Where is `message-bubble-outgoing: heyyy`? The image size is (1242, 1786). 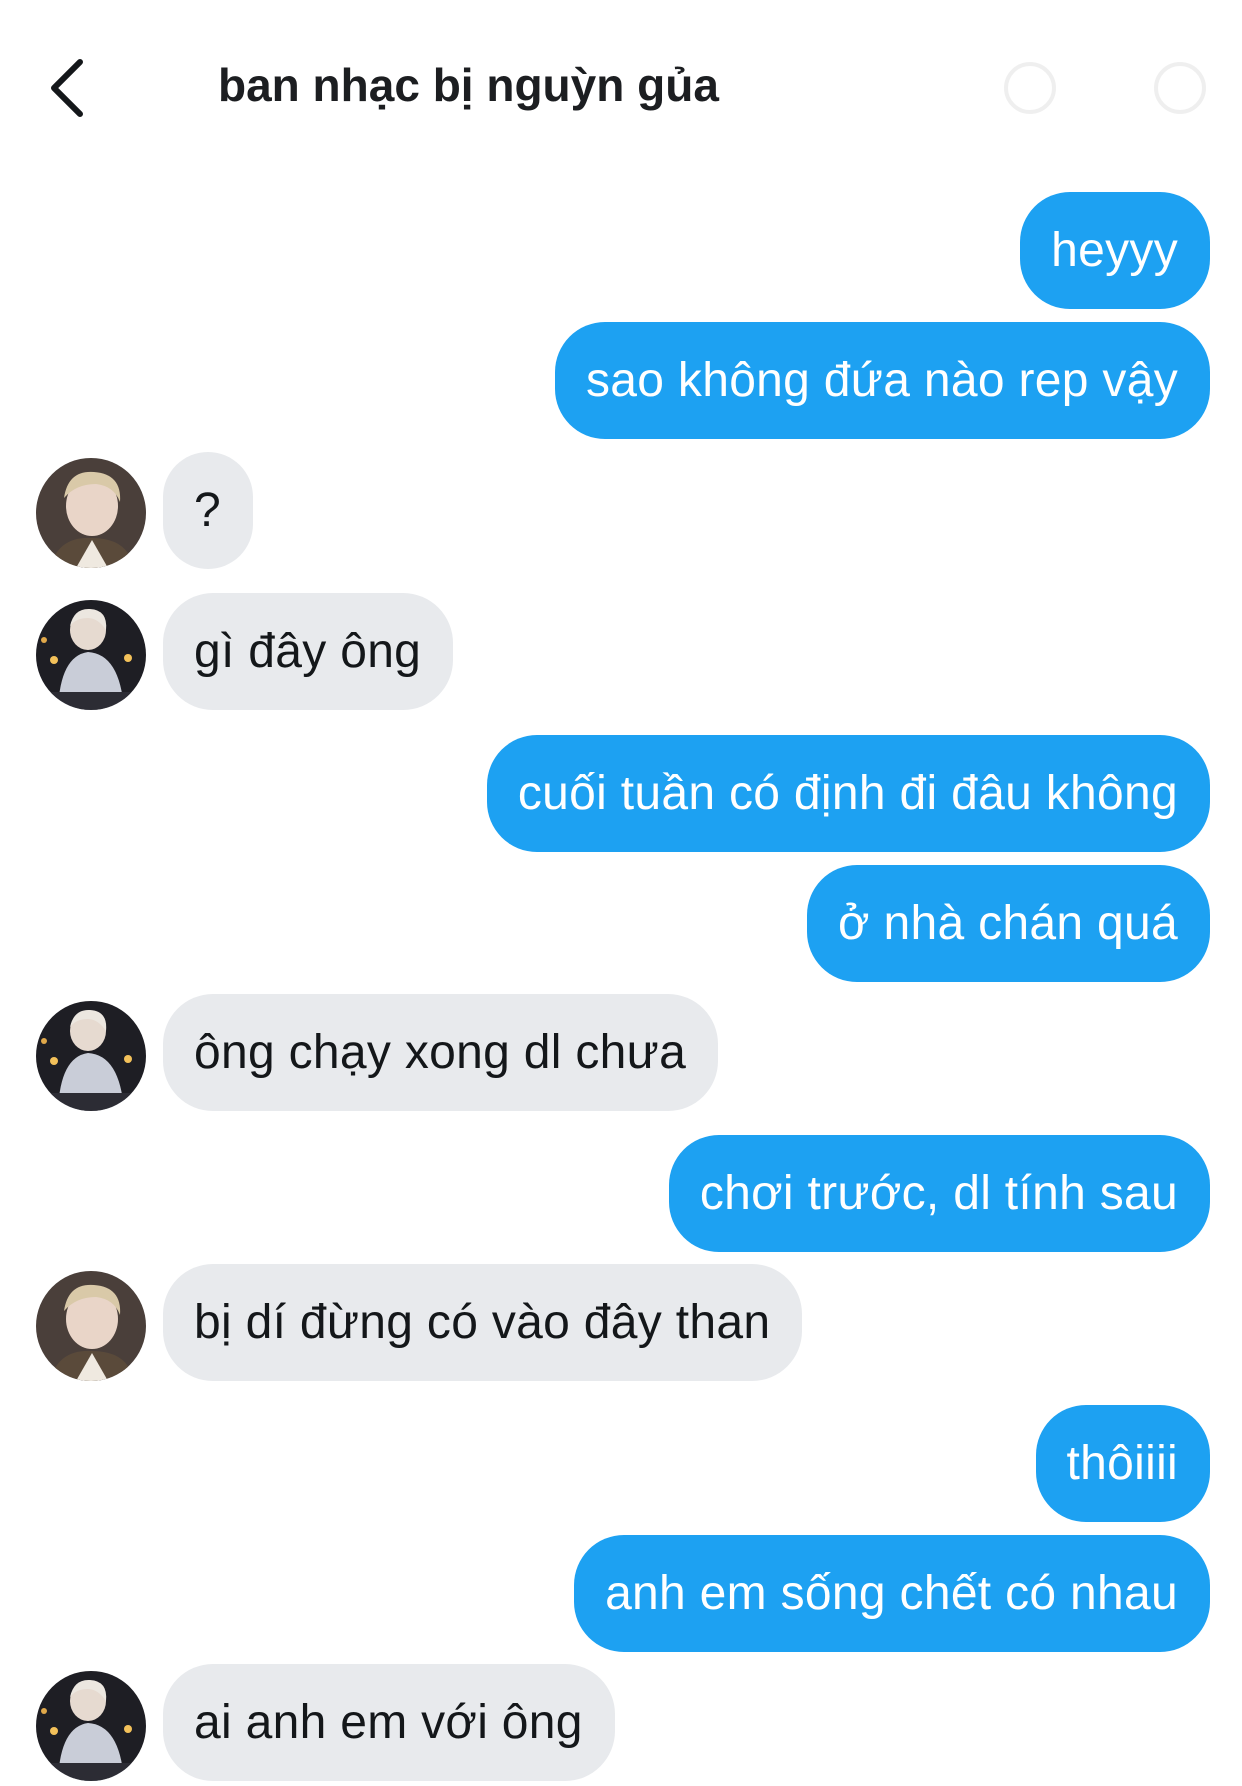 message-bubble-outgoing: heyyy is located at coordinates (1115, 250).